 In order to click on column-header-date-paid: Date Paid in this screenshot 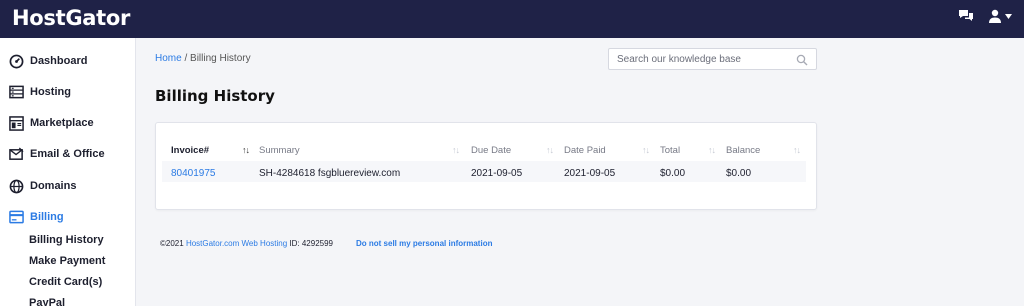, I will do `click(585, 150)`.